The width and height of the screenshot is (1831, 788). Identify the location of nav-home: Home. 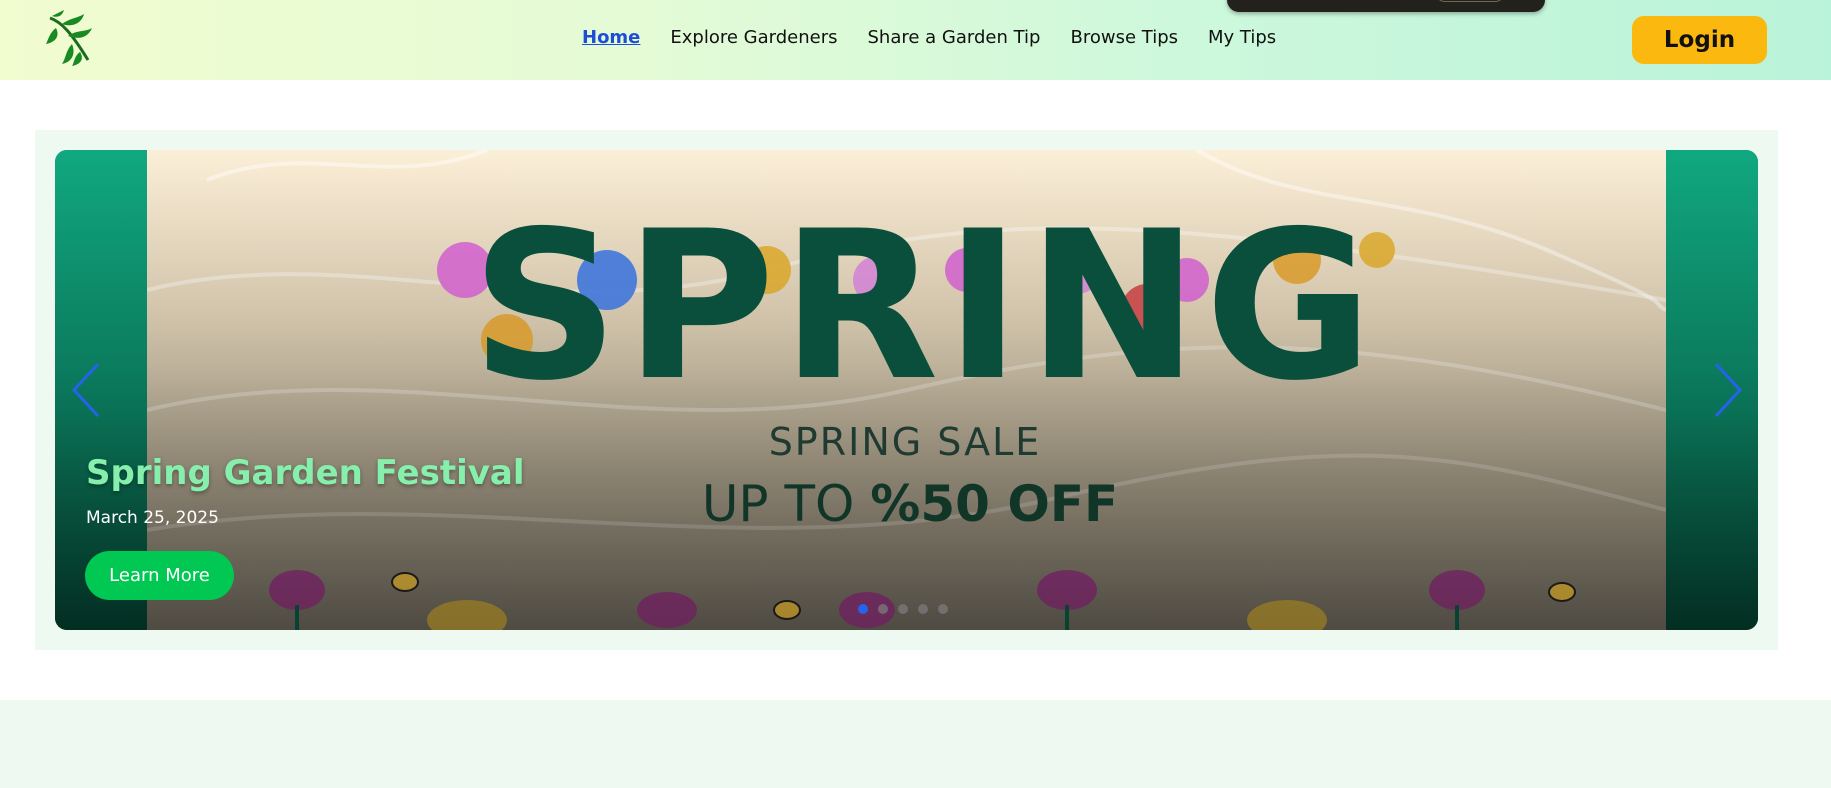
(611, 37).